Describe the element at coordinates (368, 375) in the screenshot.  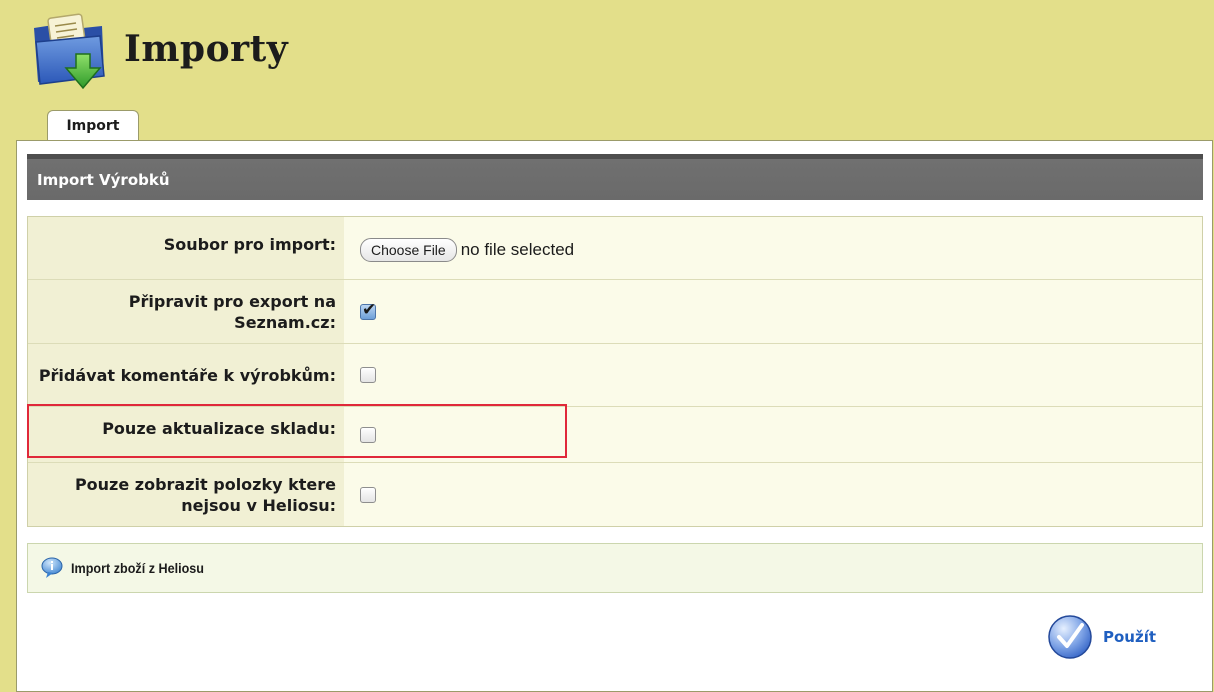
I see `comments-checkbox` at that location.